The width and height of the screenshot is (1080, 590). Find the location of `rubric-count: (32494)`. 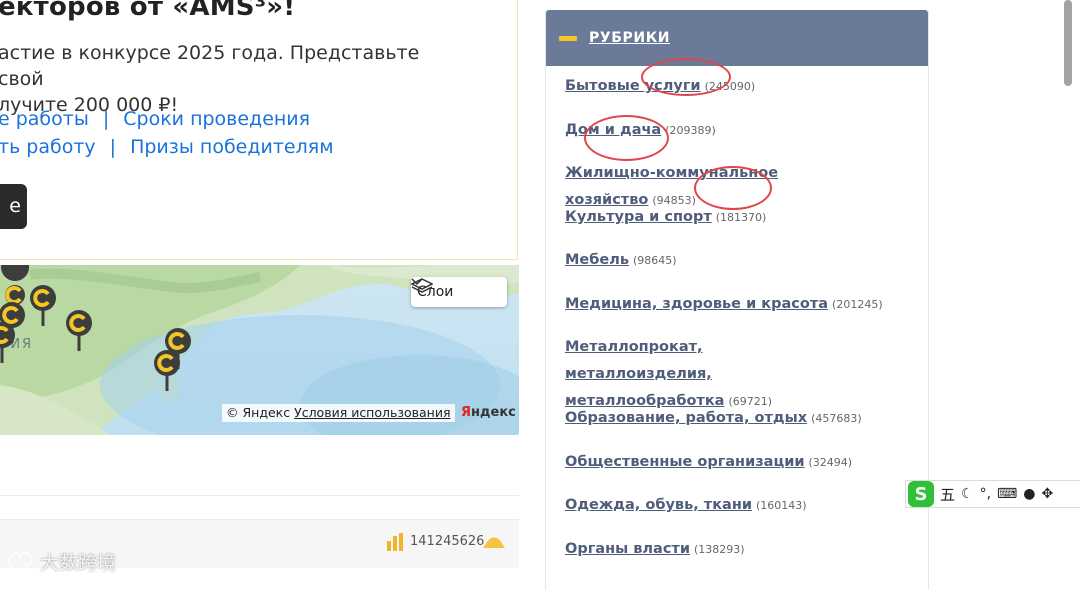

rubric-count: (32494) is located at coordinates (830, 462).